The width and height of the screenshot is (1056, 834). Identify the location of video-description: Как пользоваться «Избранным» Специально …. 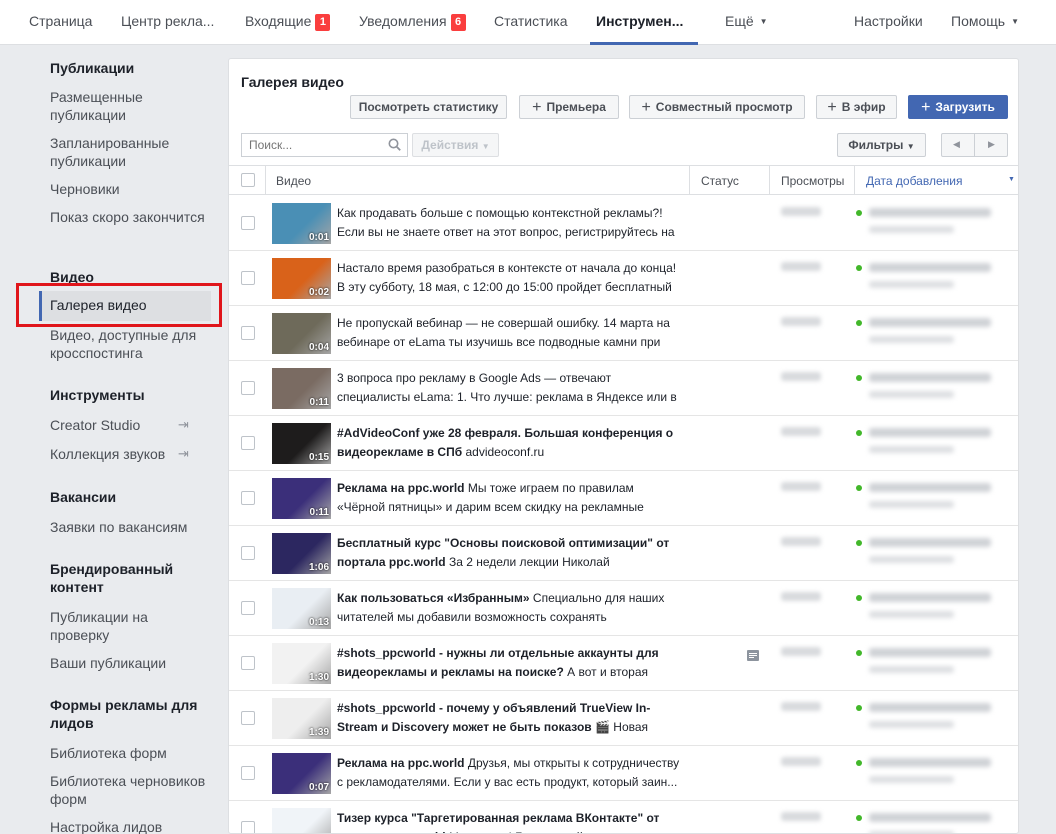
(509, 608).